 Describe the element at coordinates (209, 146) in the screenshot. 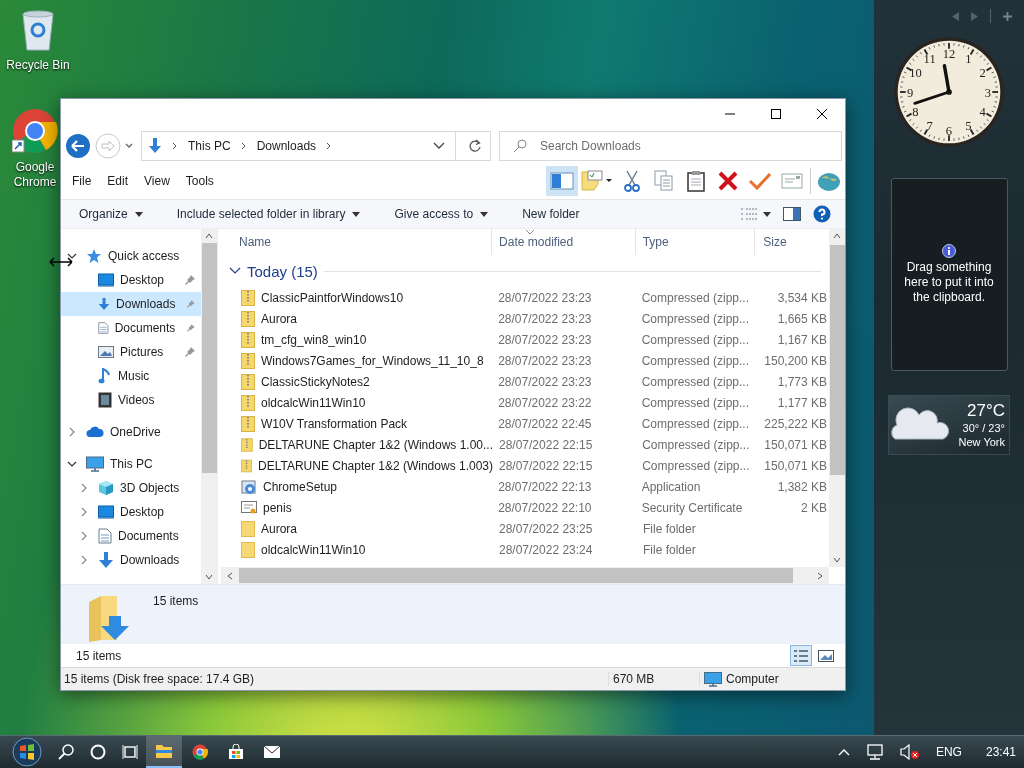

I see `breadcrumb-item: This PC` at that location.